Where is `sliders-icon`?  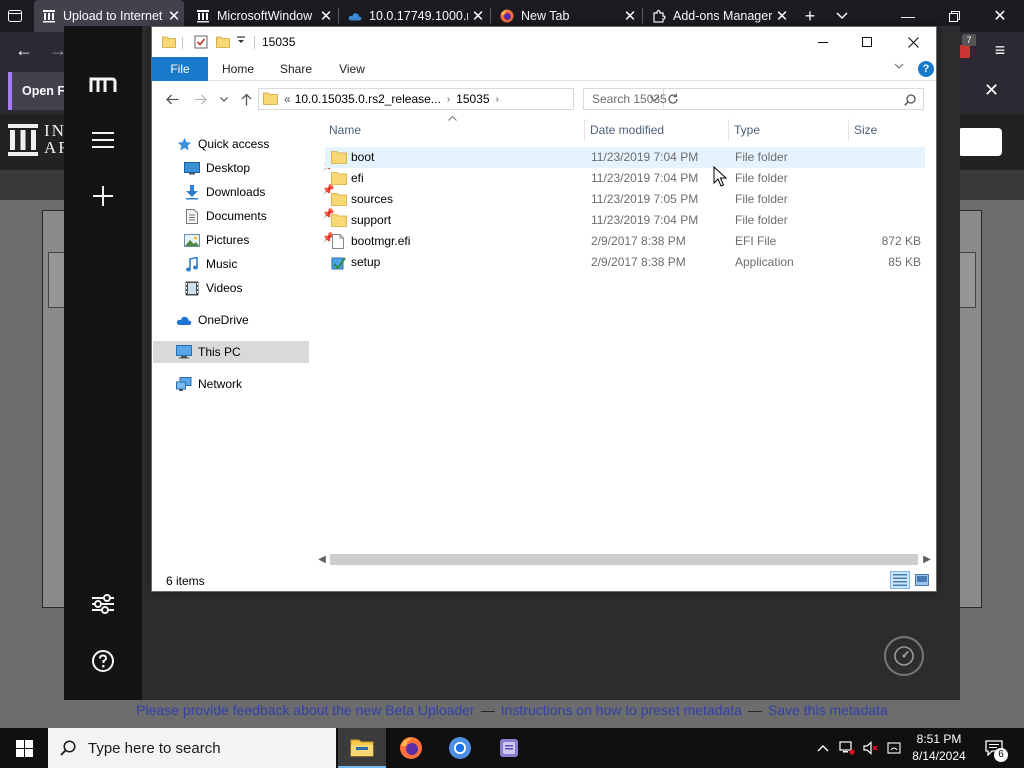
sliders-icon is located at coordinates (103, 604).